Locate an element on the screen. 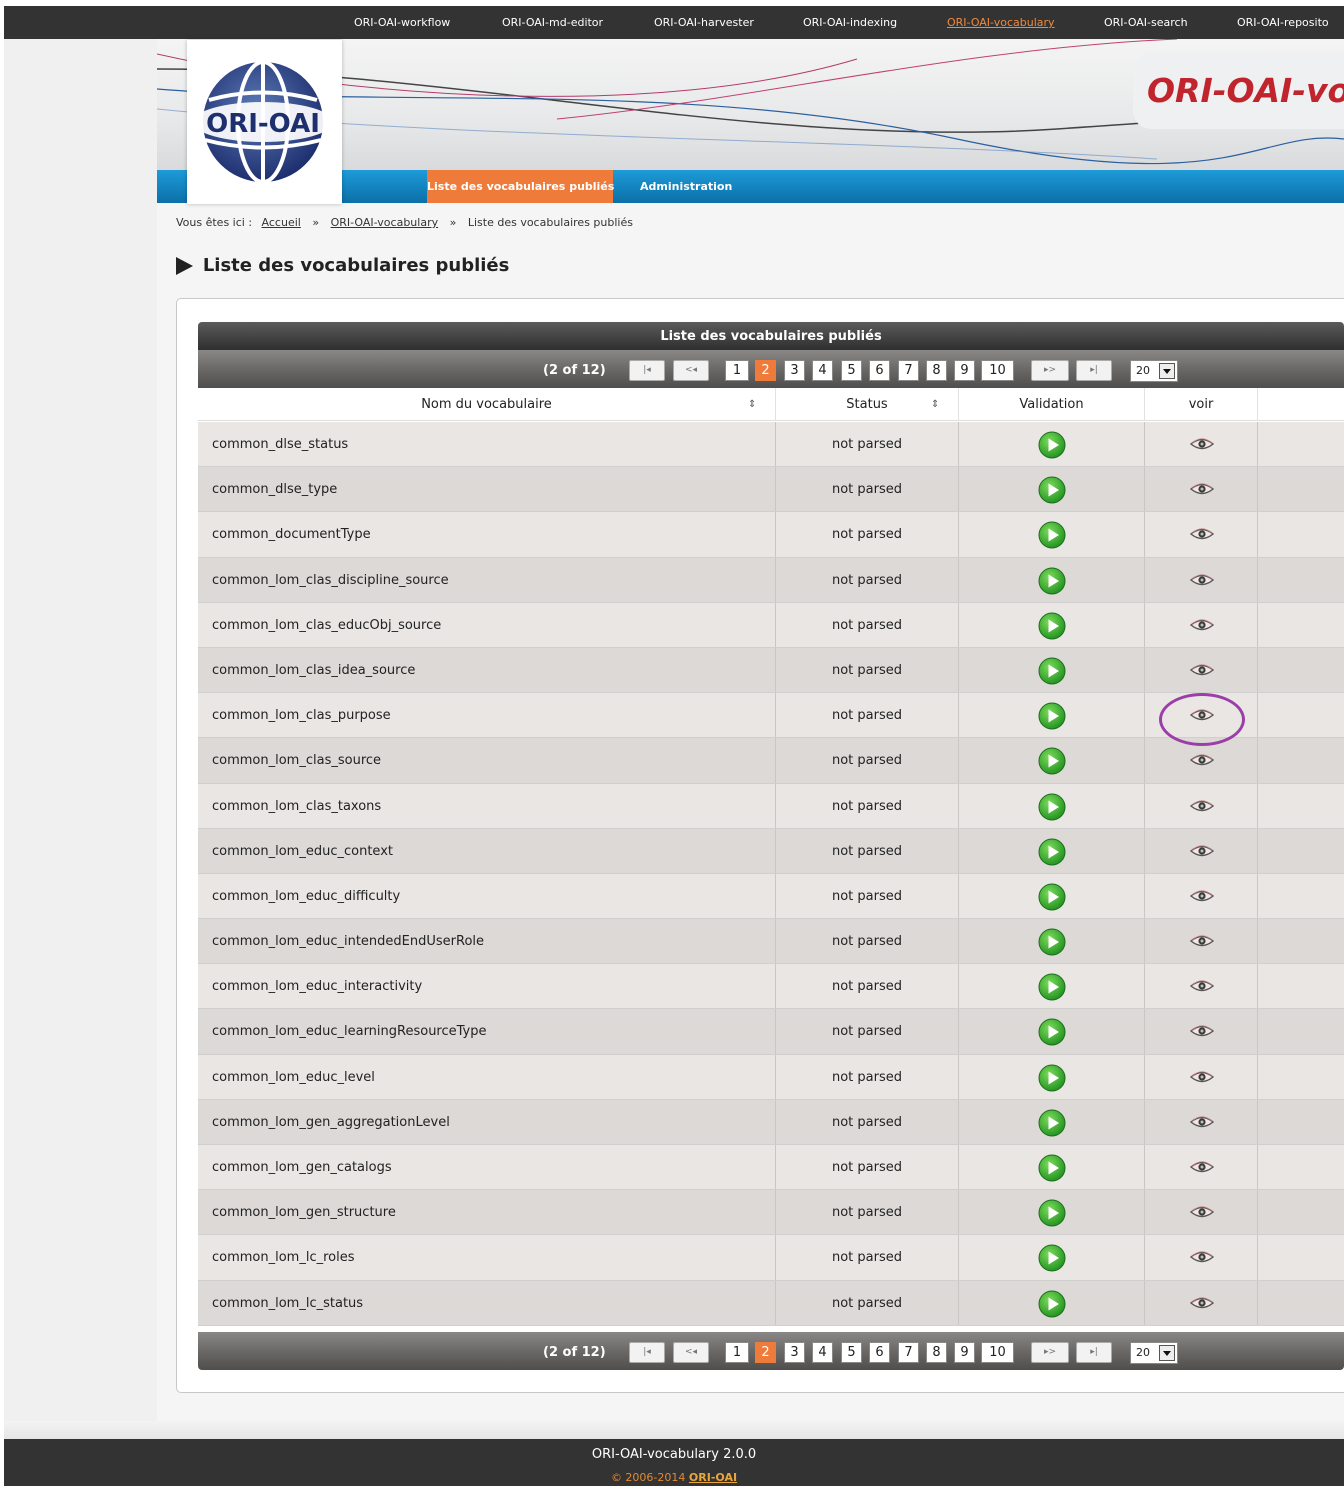 This screenshot has width=1344, height=1486. column-header-name: Nom du vocabulaire is located at coordinates (487, 404).